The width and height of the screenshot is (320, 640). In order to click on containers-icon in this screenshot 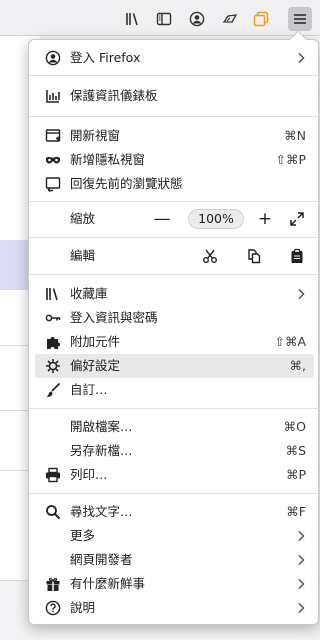, I will do `click(261, 19)`.